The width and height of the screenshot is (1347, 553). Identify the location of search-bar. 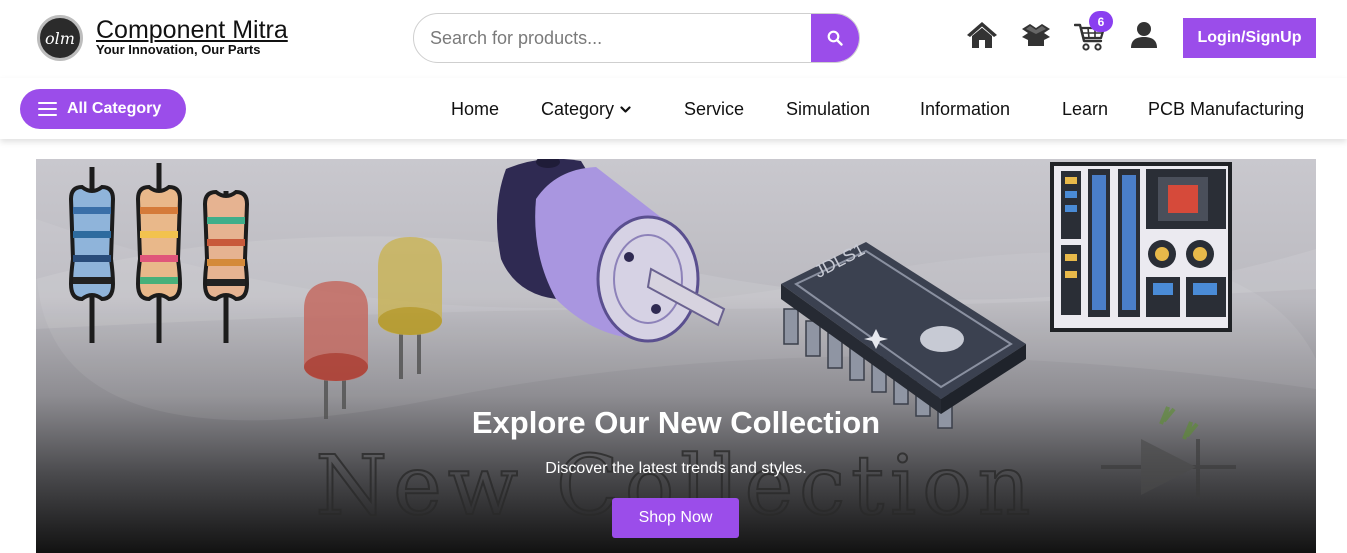
(636, 38).